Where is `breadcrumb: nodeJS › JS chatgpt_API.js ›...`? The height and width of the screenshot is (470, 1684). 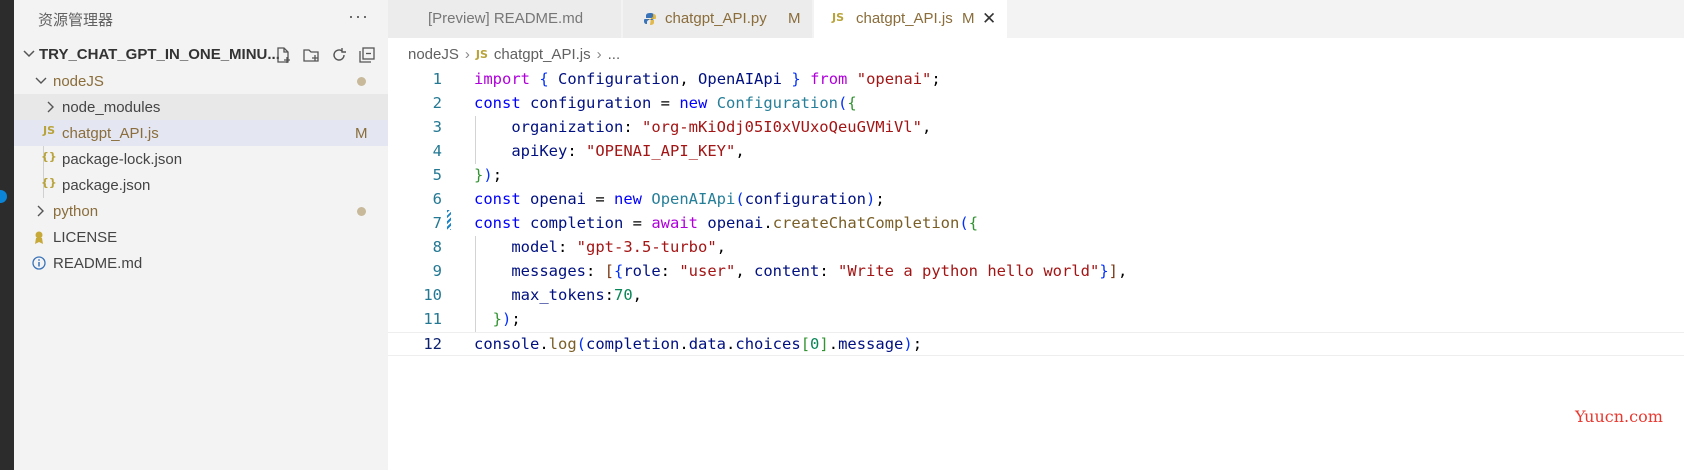
breadcrumb: nodeJS › JS chatgpt_API.js ›... is located at coordinates (514, 56).